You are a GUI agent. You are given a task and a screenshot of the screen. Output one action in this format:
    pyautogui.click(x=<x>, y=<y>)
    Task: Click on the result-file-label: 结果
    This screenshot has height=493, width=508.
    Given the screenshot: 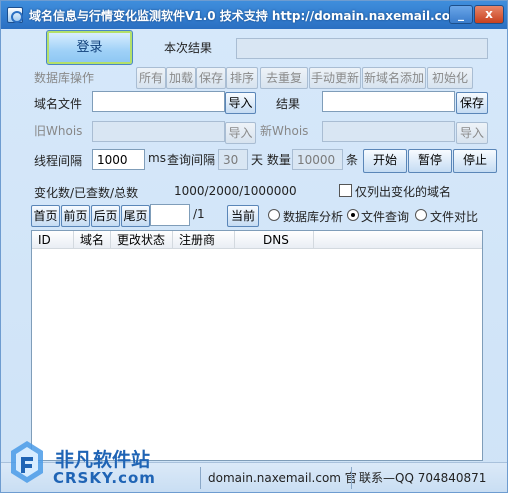 What is the action you would take?
    pyautogui.click(x=288, y=104)
    